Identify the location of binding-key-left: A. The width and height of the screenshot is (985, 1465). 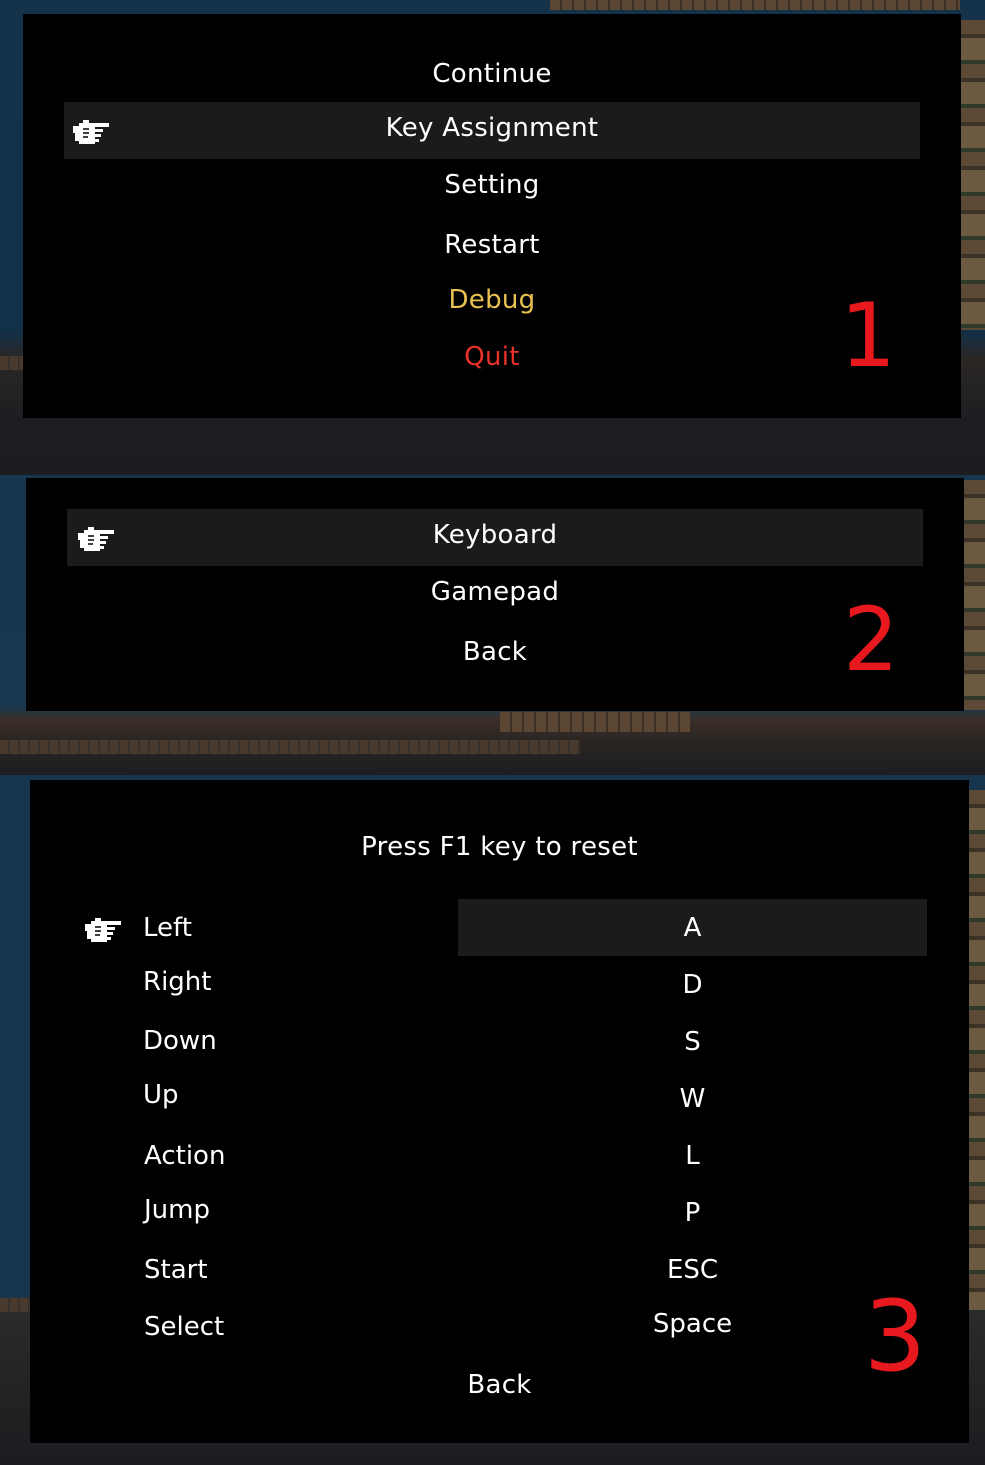
(692, 928).